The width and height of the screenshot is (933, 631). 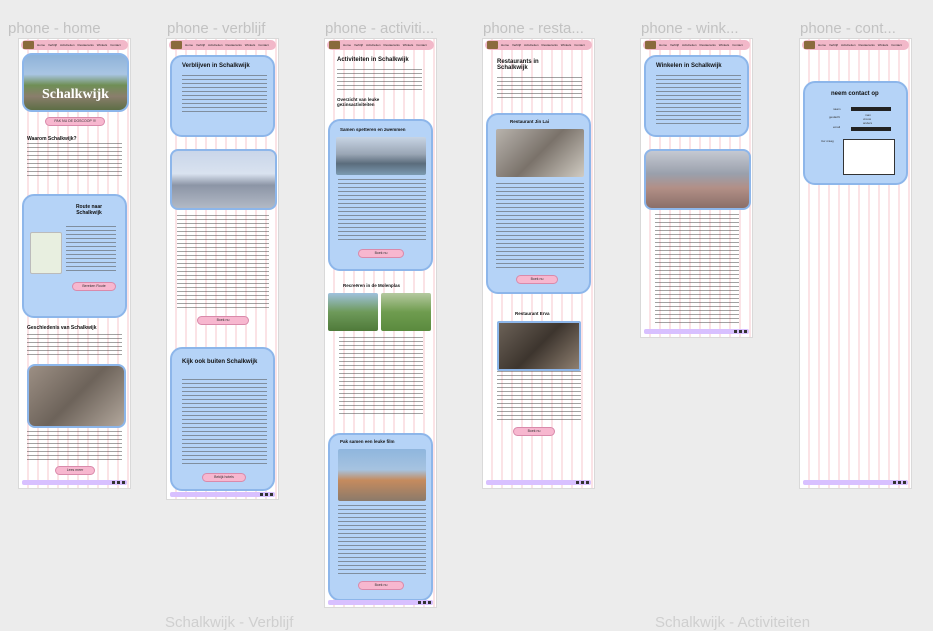 What do you see at coordinates (534, 431) in the screenshot?
I see `erva-book-button: Boek nu` at bounding box center [534, 431].